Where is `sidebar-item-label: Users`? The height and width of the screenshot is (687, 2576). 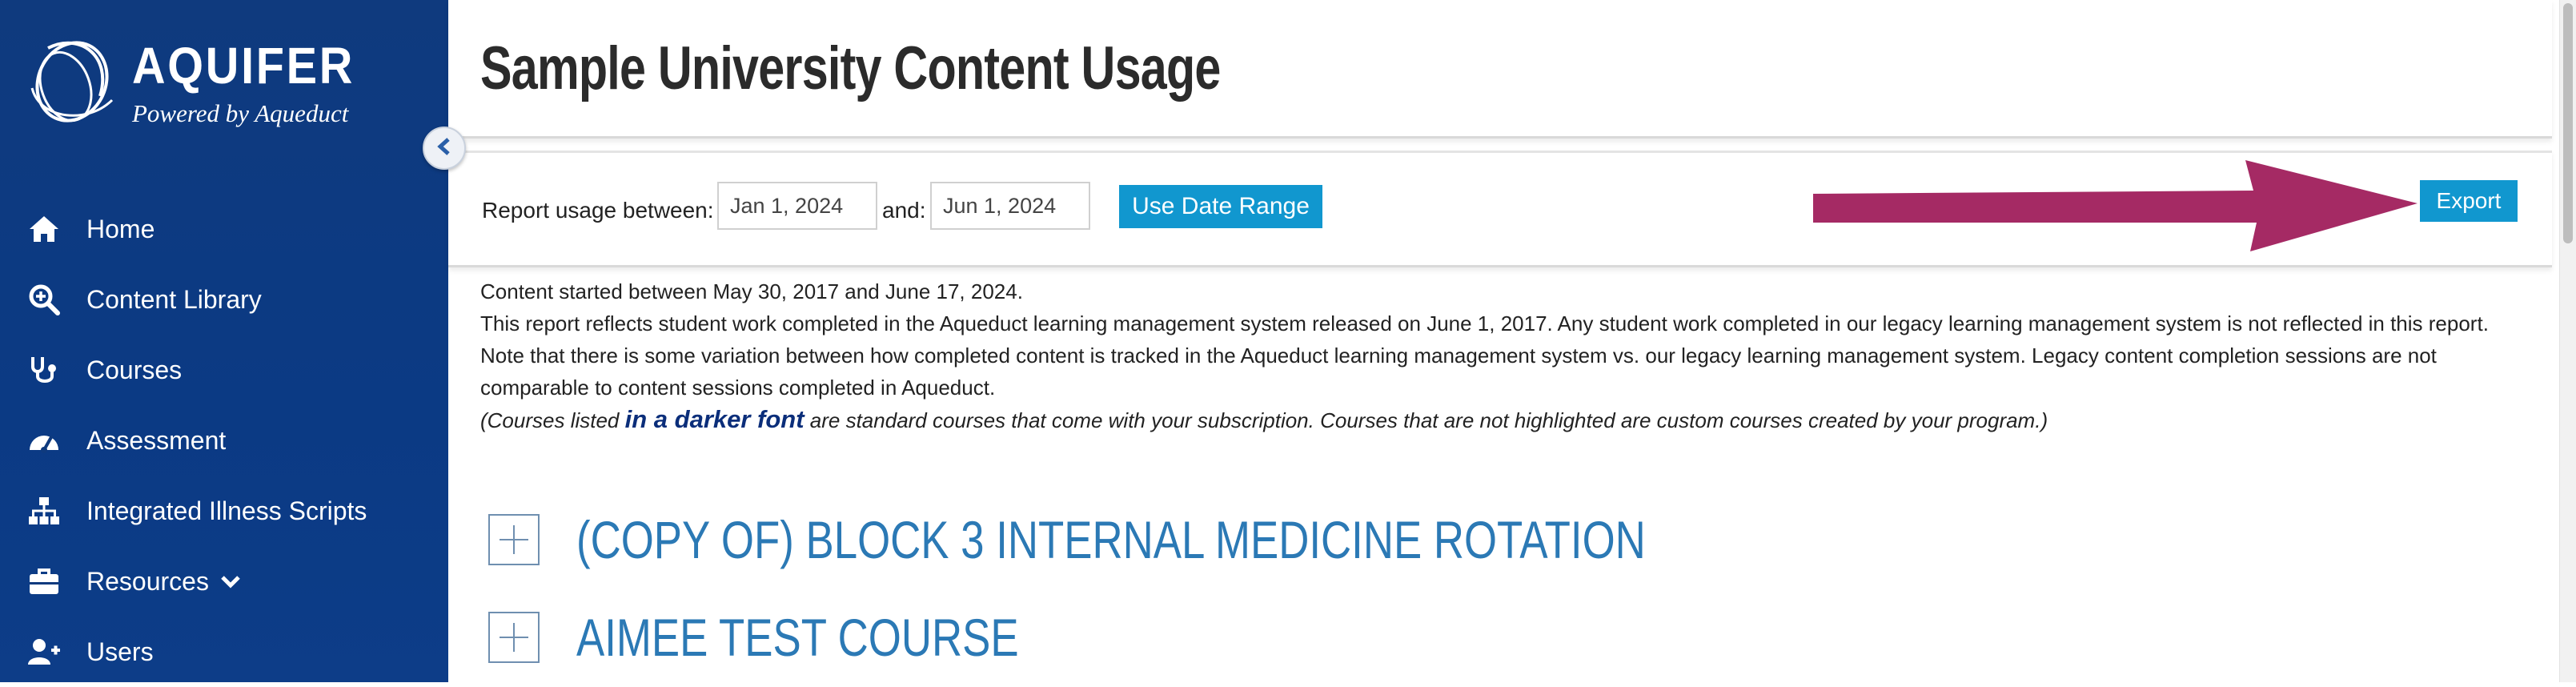
sidebar-item-label: Users is located at coordinates (120, 651).